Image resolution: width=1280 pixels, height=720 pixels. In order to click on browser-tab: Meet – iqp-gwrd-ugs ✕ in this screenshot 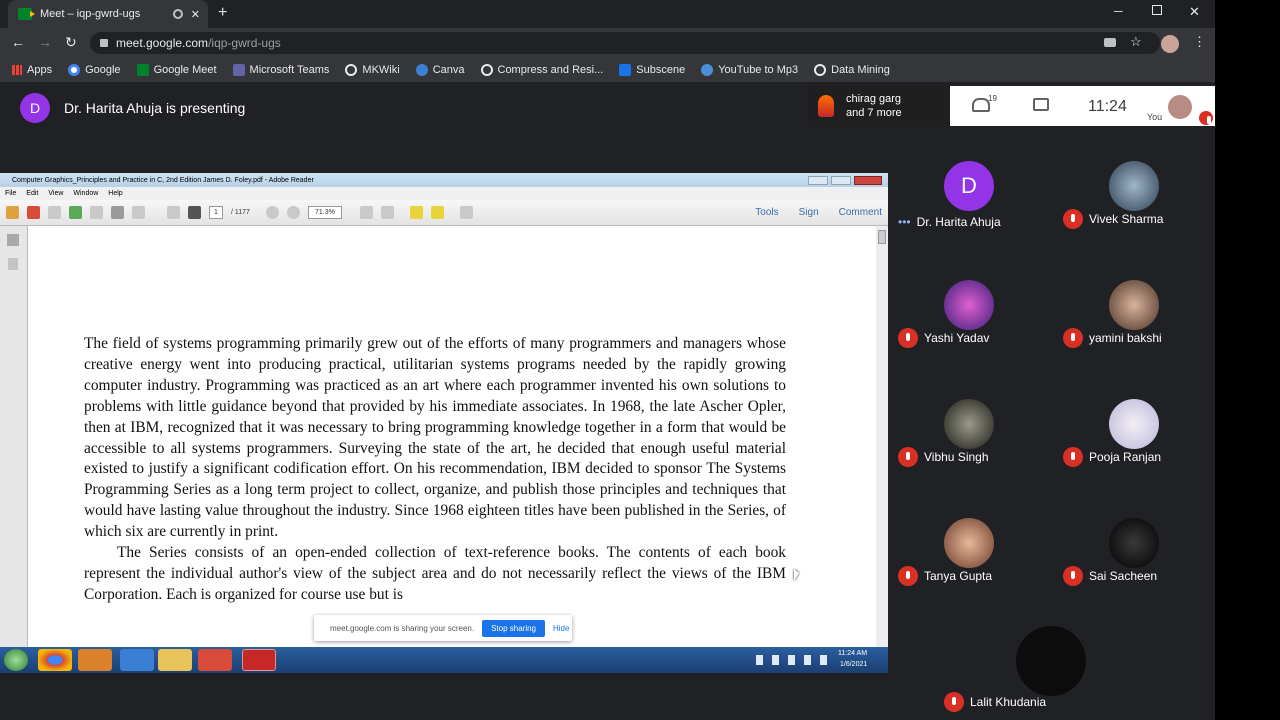, I will do `click(108, 14)`.